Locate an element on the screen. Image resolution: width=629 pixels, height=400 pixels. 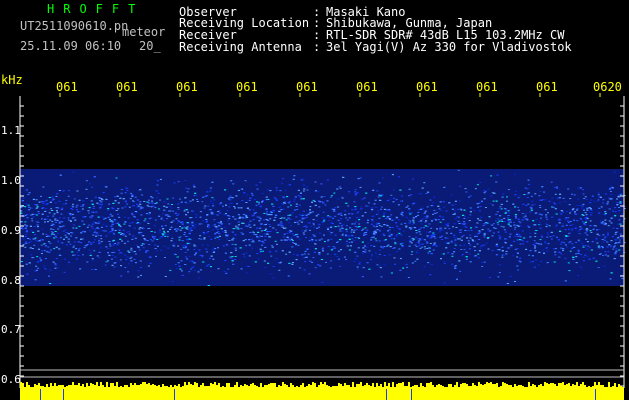
time-tick: 0620 is located at coordinates (607, 87).